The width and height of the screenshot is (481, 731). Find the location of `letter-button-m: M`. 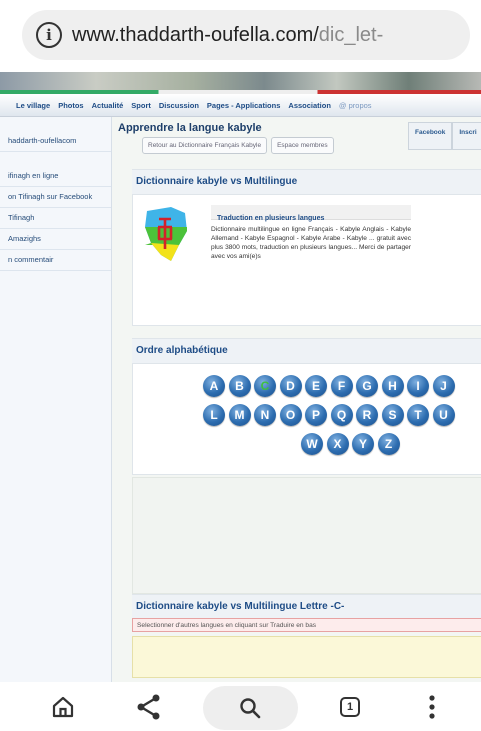

letter-button-m: M is located at coordinates (239, 415).